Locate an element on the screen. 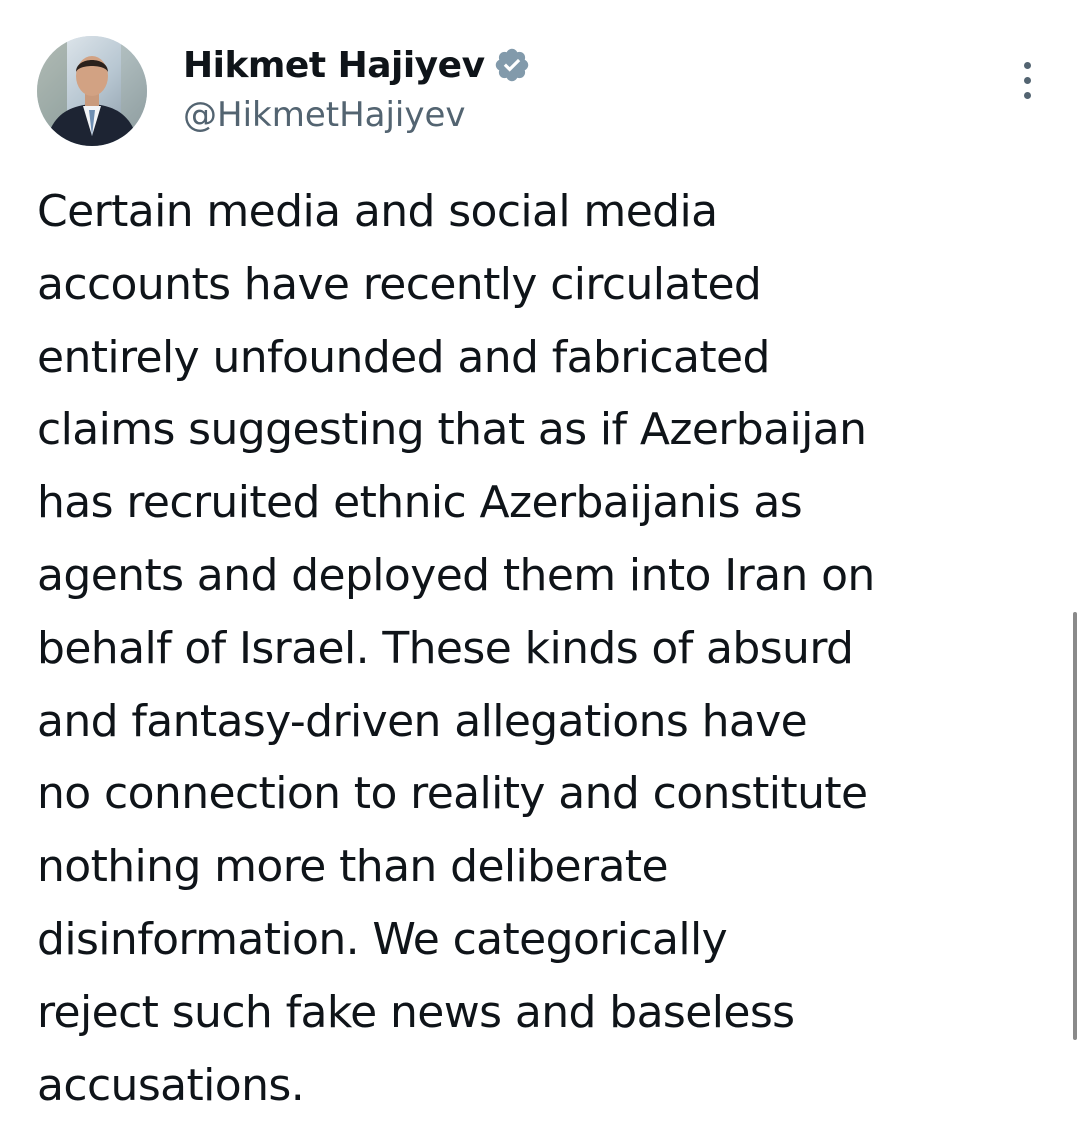 This screenshot has height=1130, width=1080. tweet-text-line: has recruited ethnic Azerbaijanis as is located at coordinates (420, 503).